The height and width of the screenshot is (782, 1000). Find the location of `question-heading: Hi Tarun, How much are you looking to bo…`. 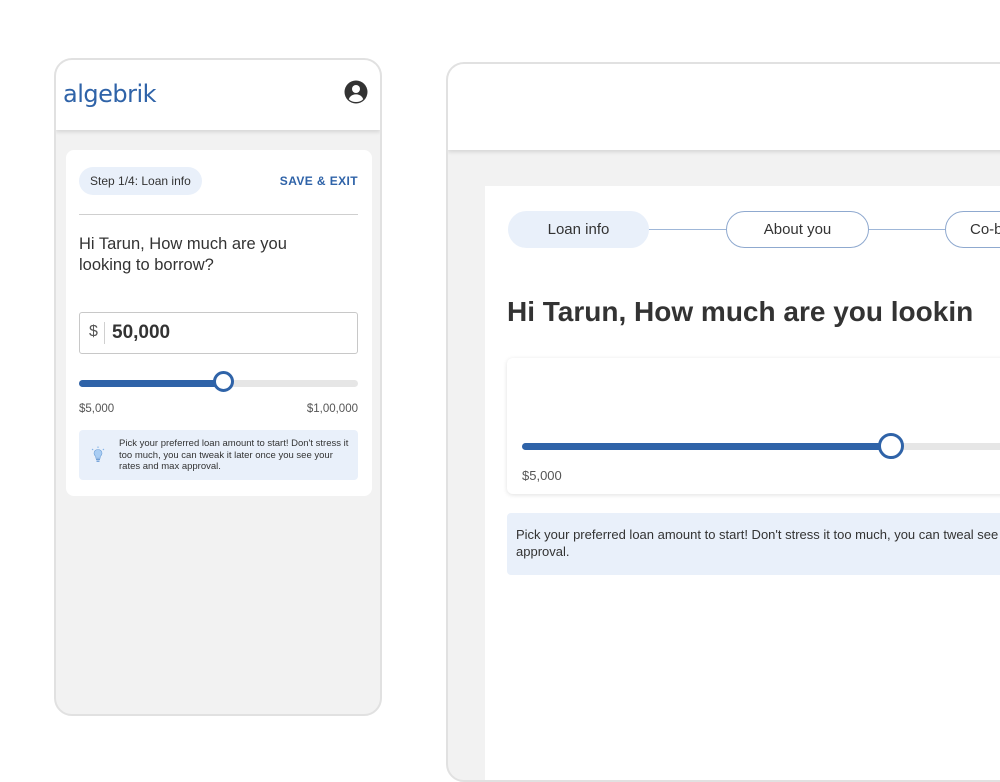

question-heading: Hi Tarun, How much are you looking to bo… is located at coordinates (183, 254).